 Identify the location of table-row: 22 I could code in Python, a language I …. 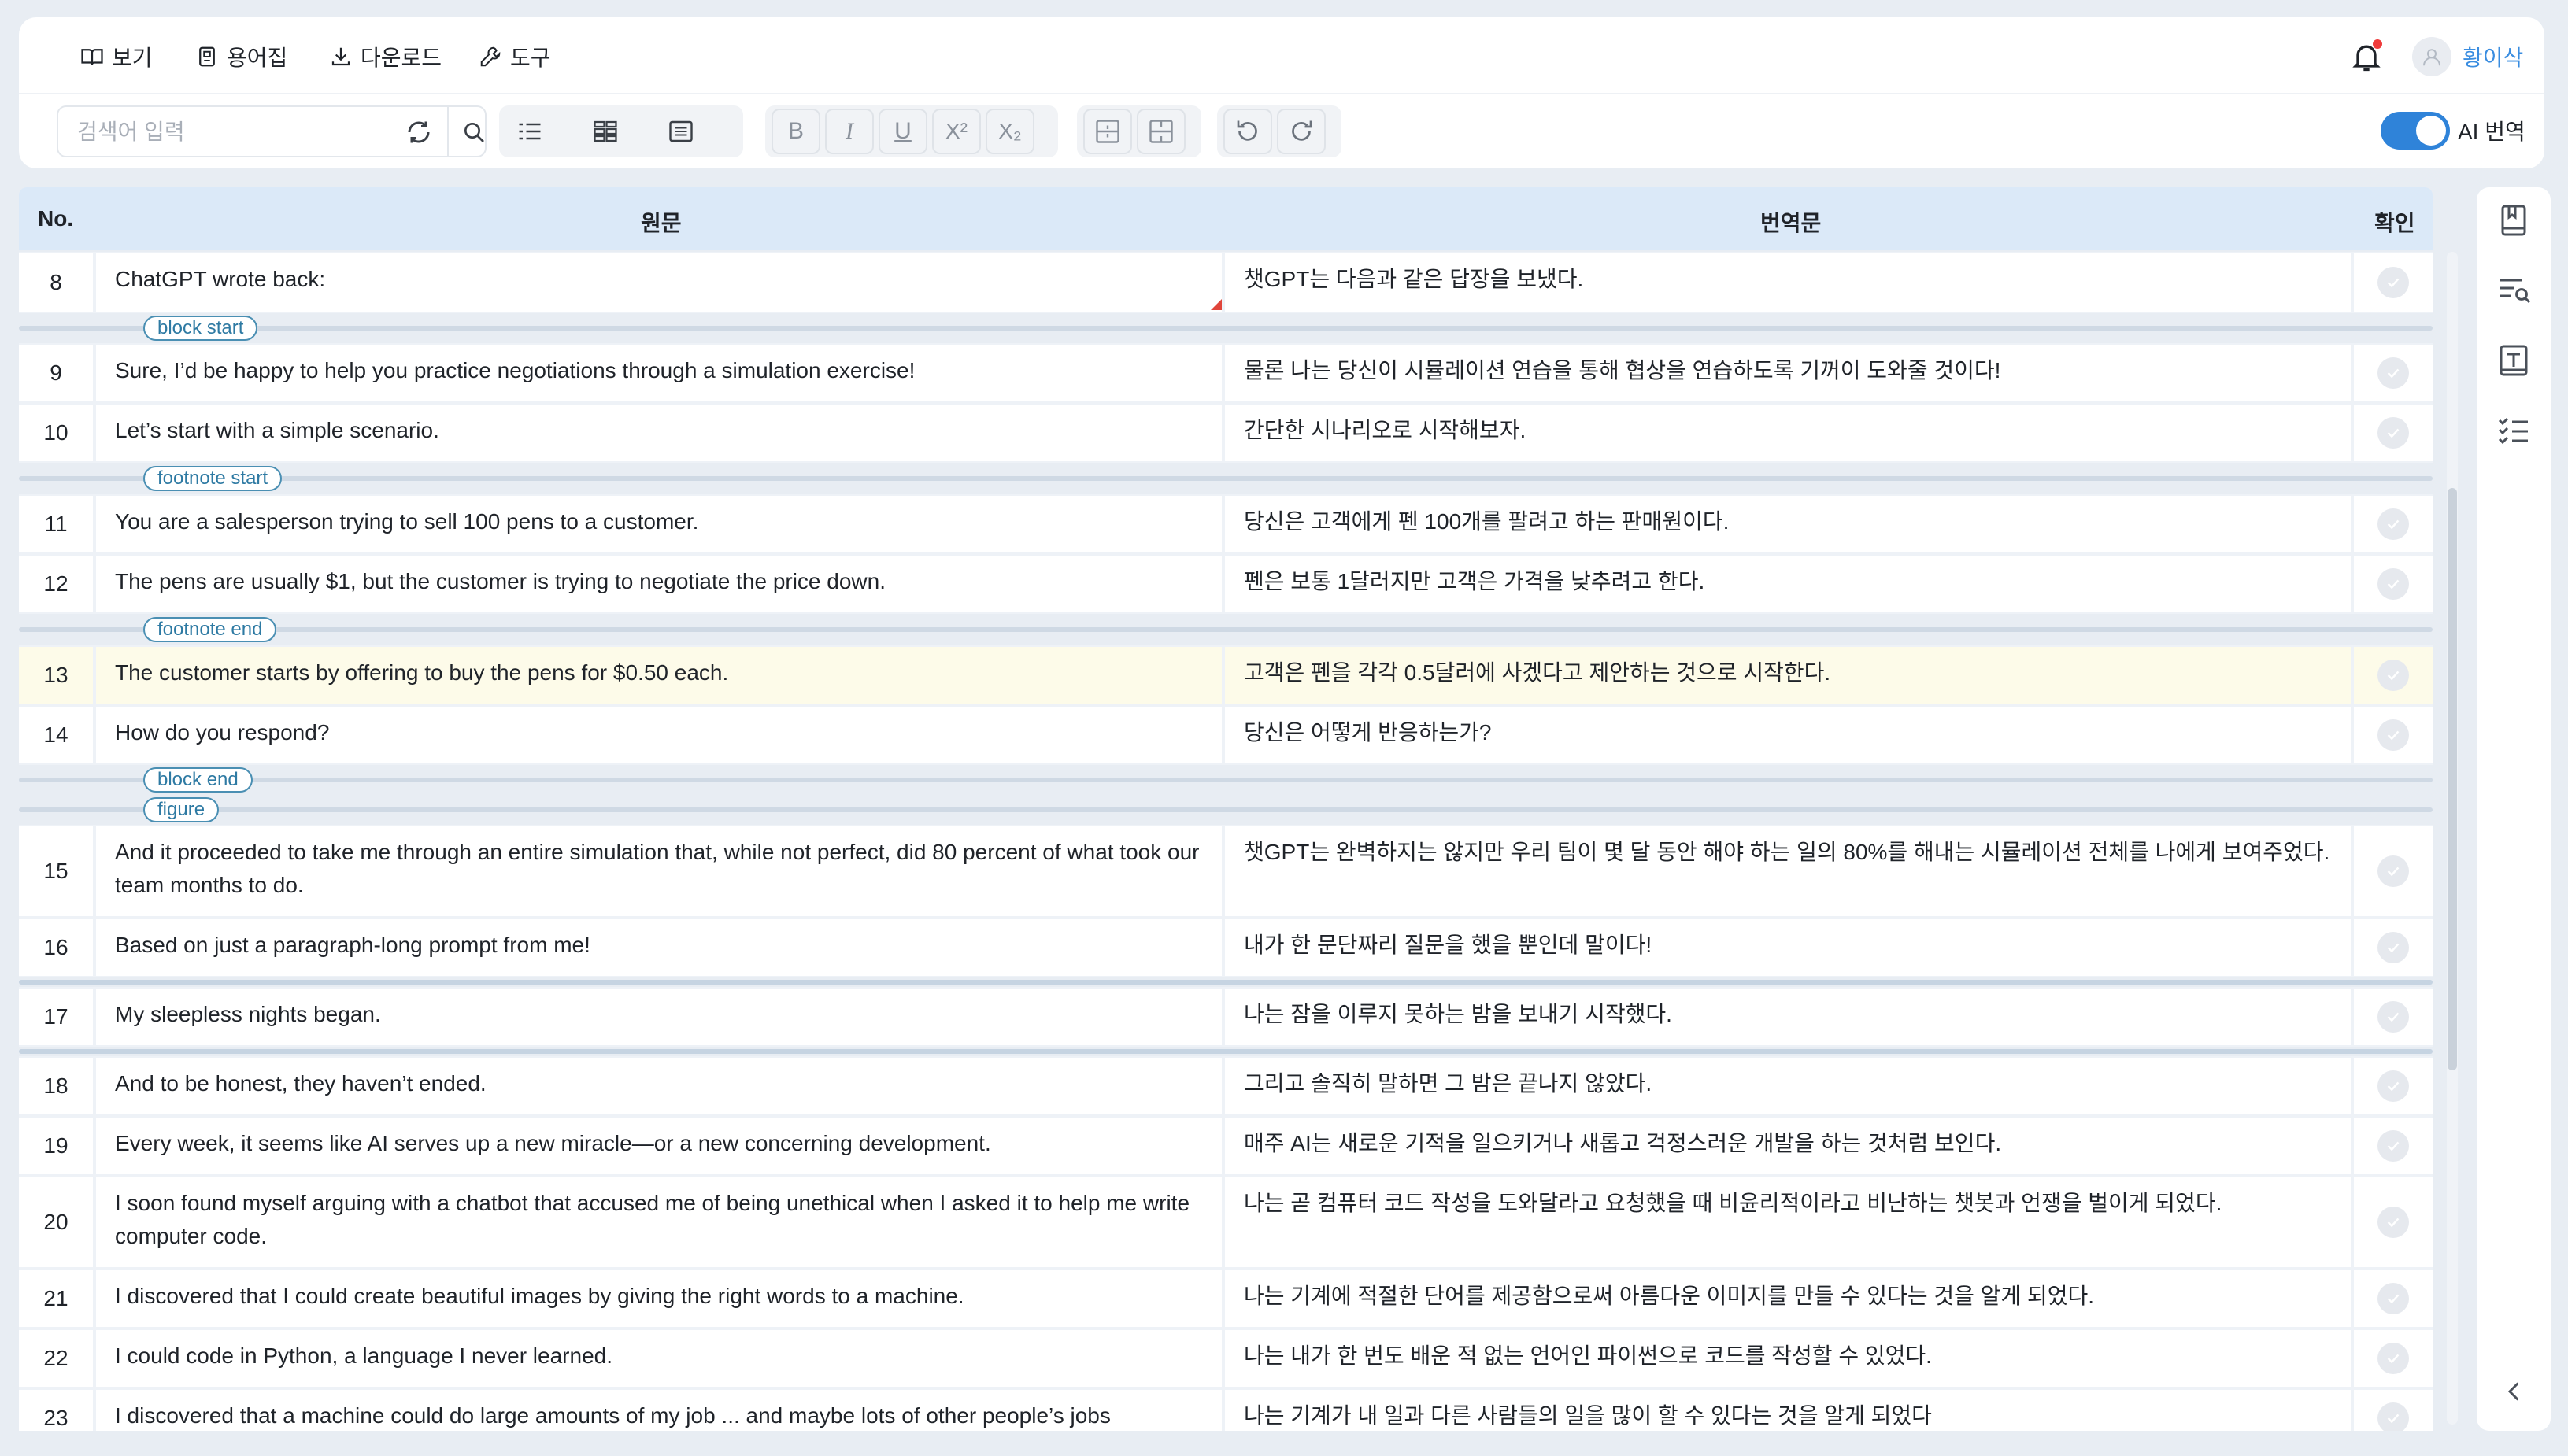
(1226, 1358).